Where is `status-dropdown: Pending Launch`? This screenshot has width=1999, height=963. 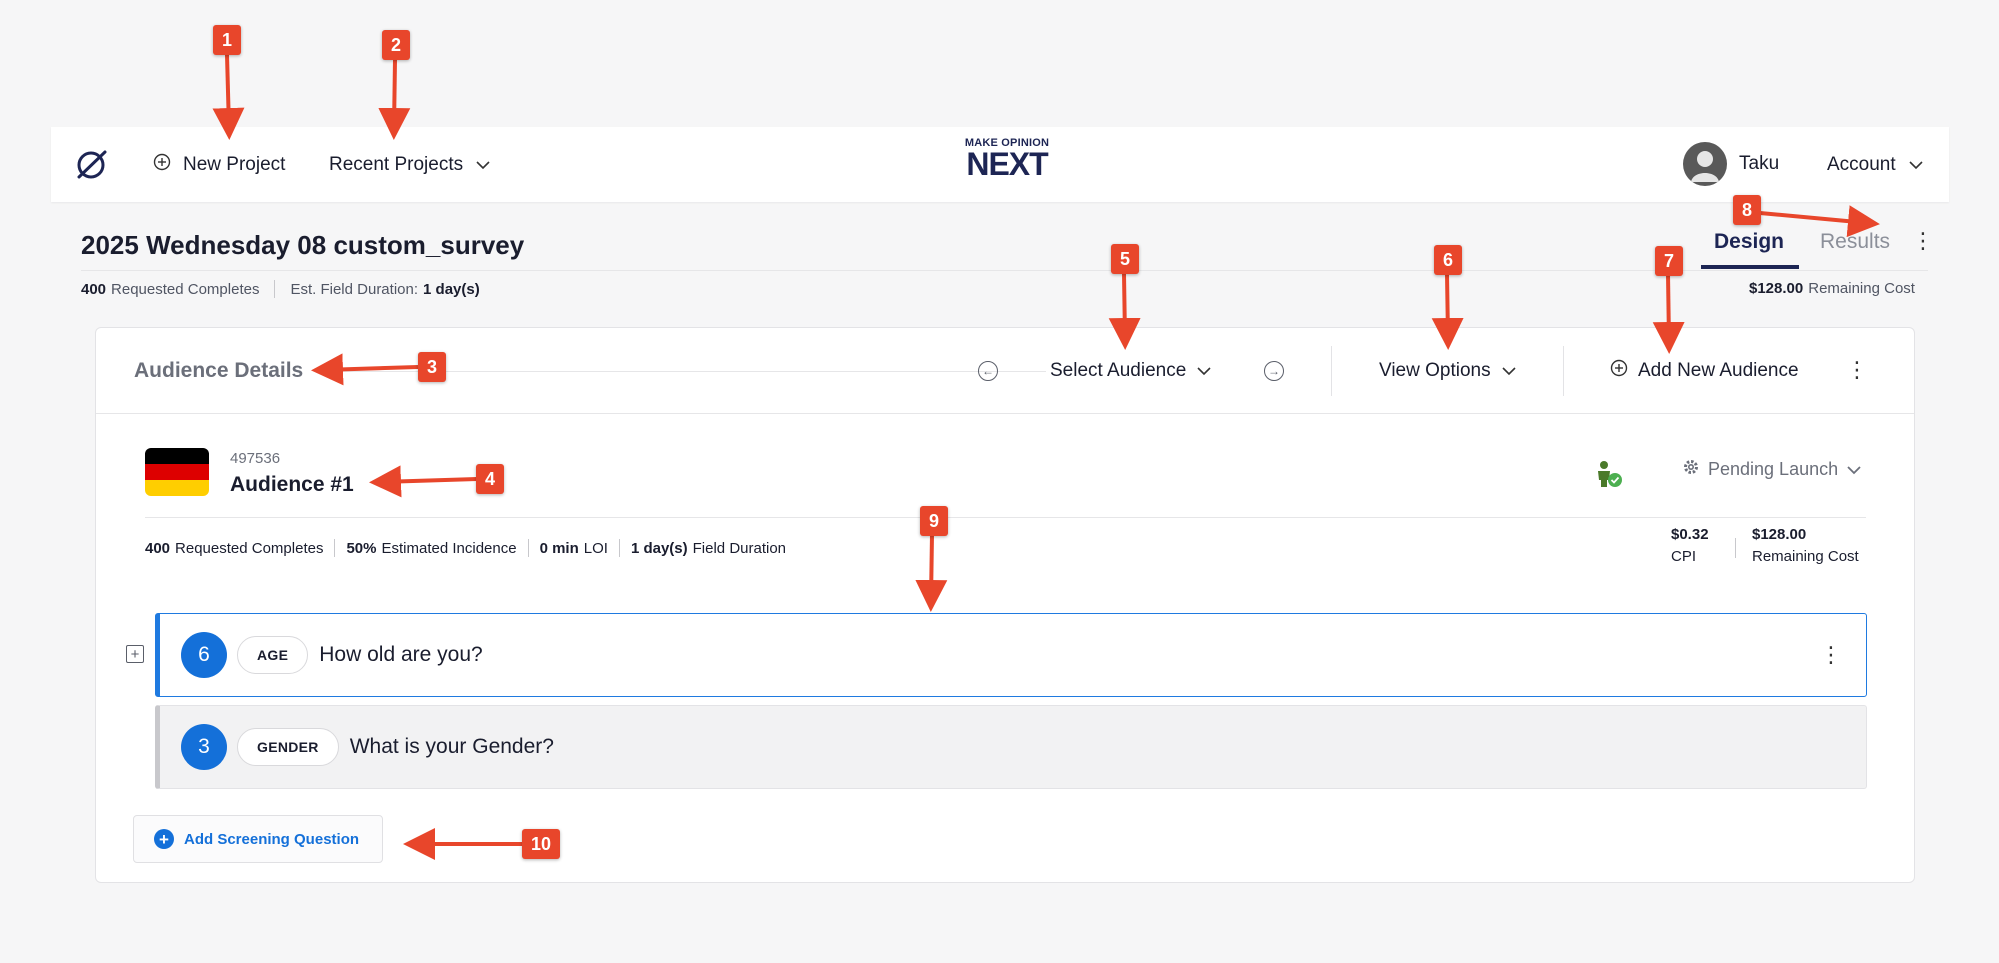 status-dropdown: Pending Launch is located at coordinates (1772, 469).